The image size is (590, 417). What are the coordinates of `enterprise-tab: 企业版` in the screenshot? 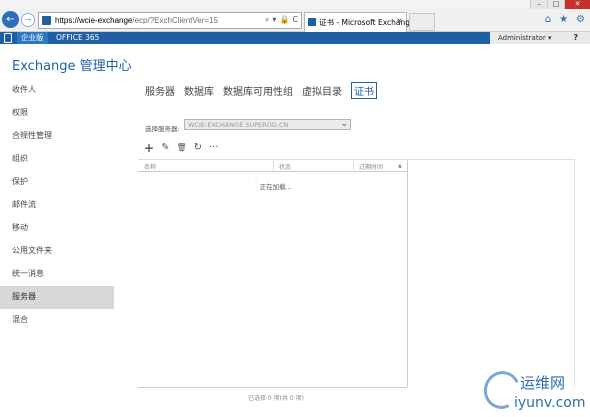 It's located at (32, 38).